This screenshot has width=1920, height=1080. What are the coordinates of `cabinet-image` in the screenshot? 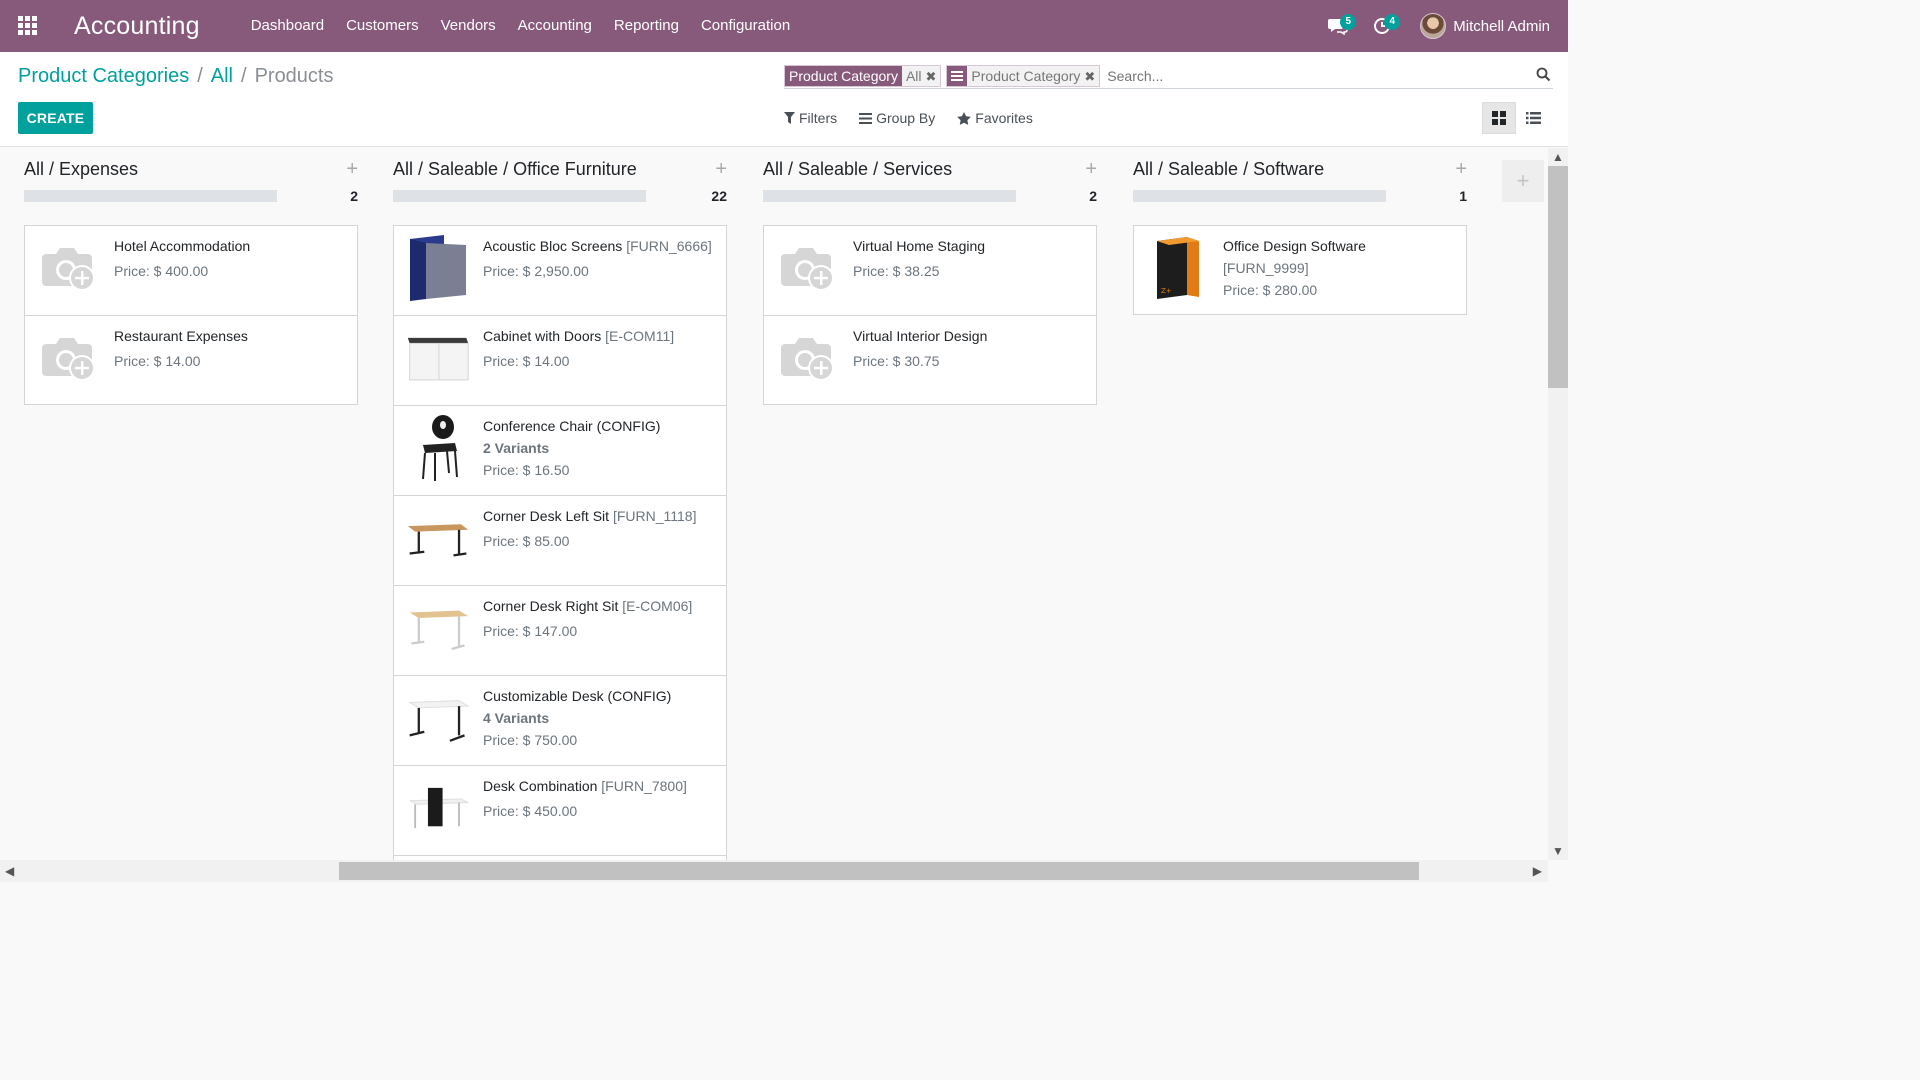 It's located at (438, 358).